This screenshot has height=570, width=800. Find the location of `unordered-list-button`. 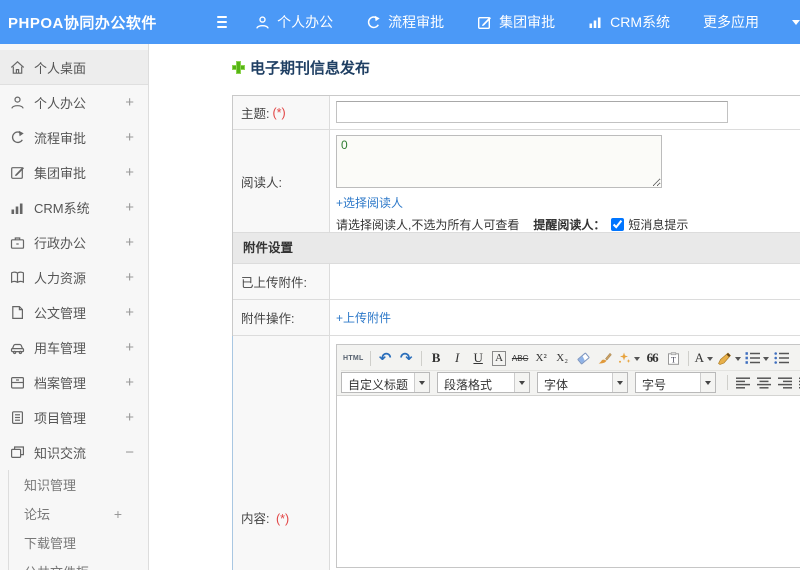

unordered-list-button is located at coordinates (781, 358).